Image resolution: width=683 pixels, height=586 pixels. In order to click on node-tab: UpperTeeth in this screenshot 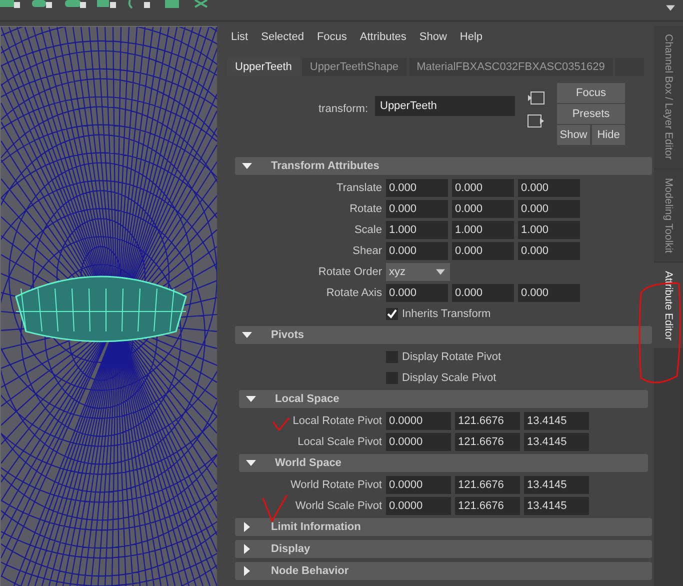, I will do `click(264, 67)`.